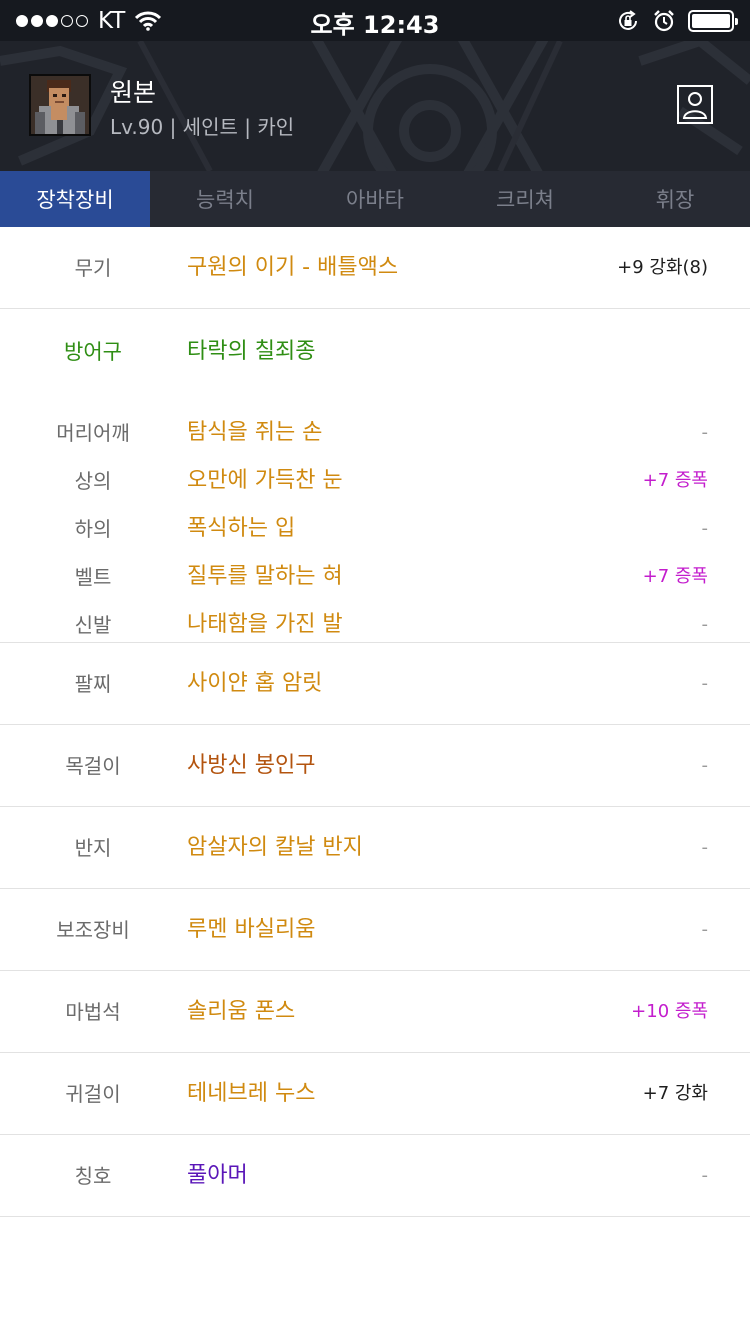 The height and width of the screenshot is (1334, 750). I want to click on equipment-section: 마법석 솔리움 폰스 +10 증폭, so click(375, 1012).